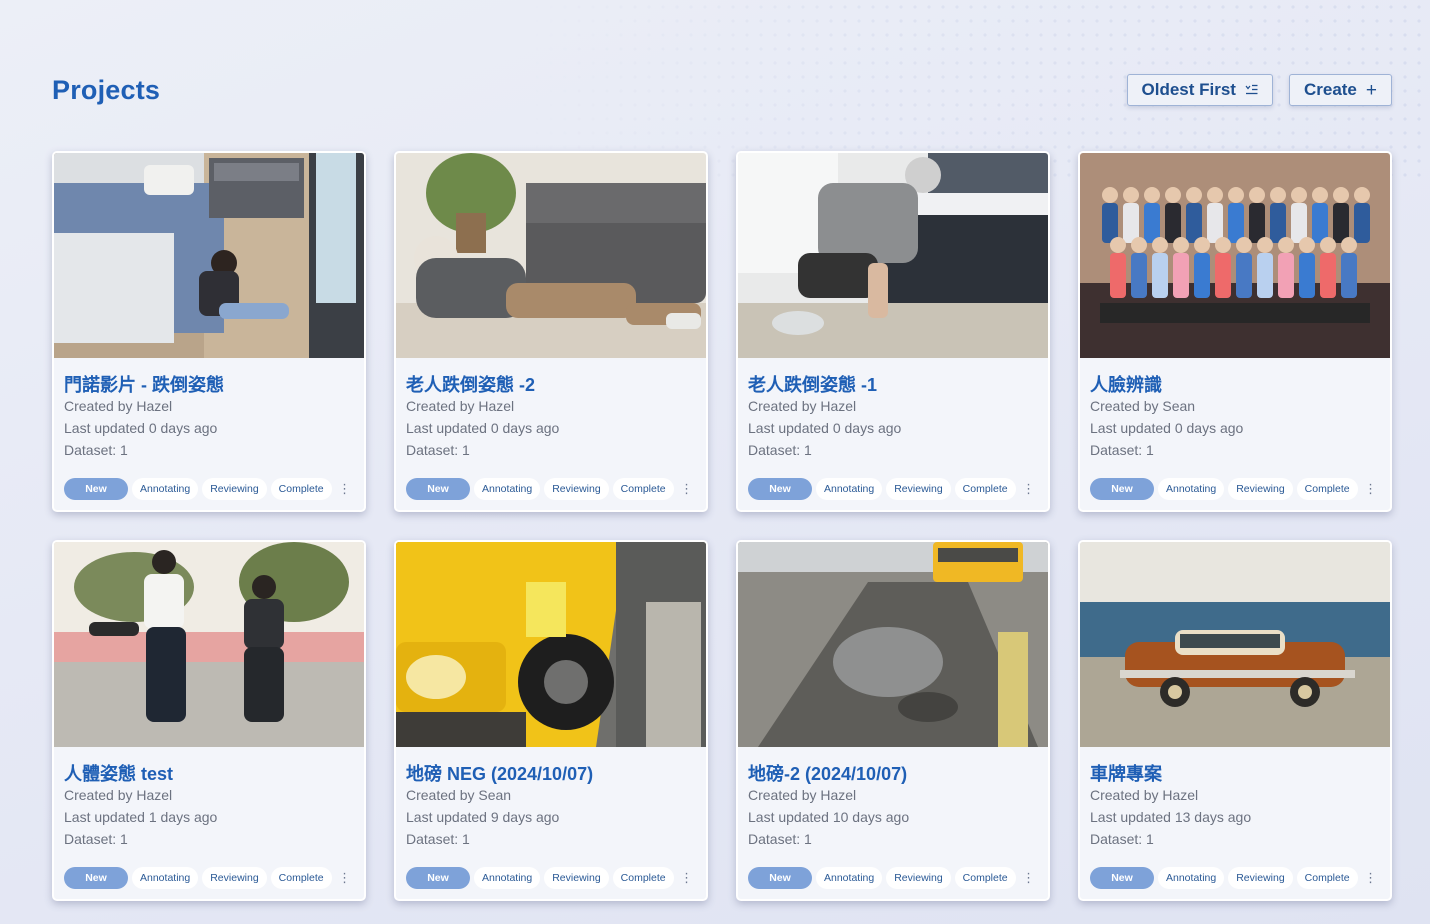 This screenshot has height=924, width=1430. Describe the element at coordinates (1371, 90) in the screenshot. I see `plus-icon: +` at that location.